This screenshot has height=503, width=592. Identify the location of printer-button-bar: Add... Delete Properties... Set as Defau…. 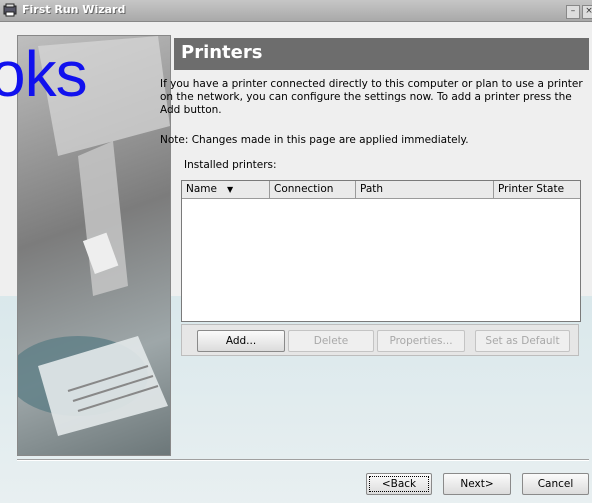
(380, 340).